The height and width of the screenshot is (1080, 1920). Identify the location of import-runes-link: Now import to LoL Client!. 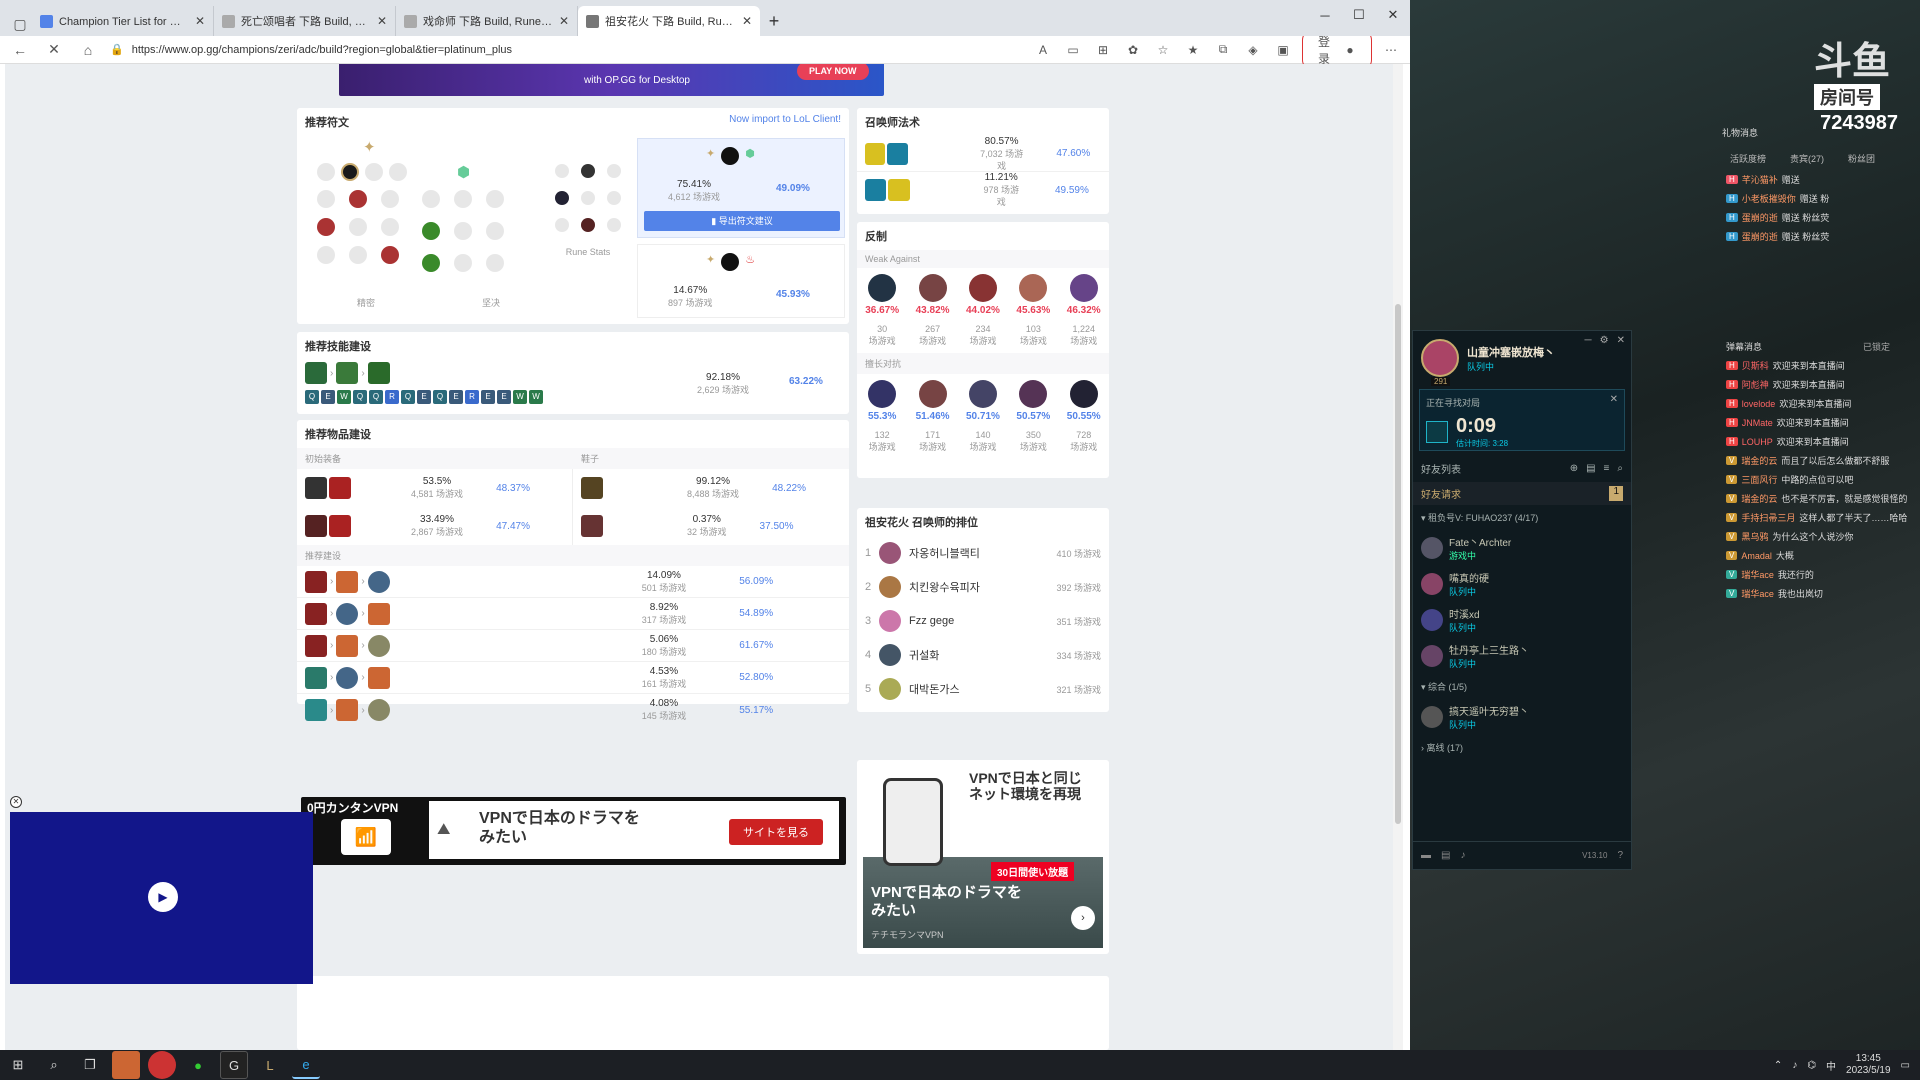
(785, 122).